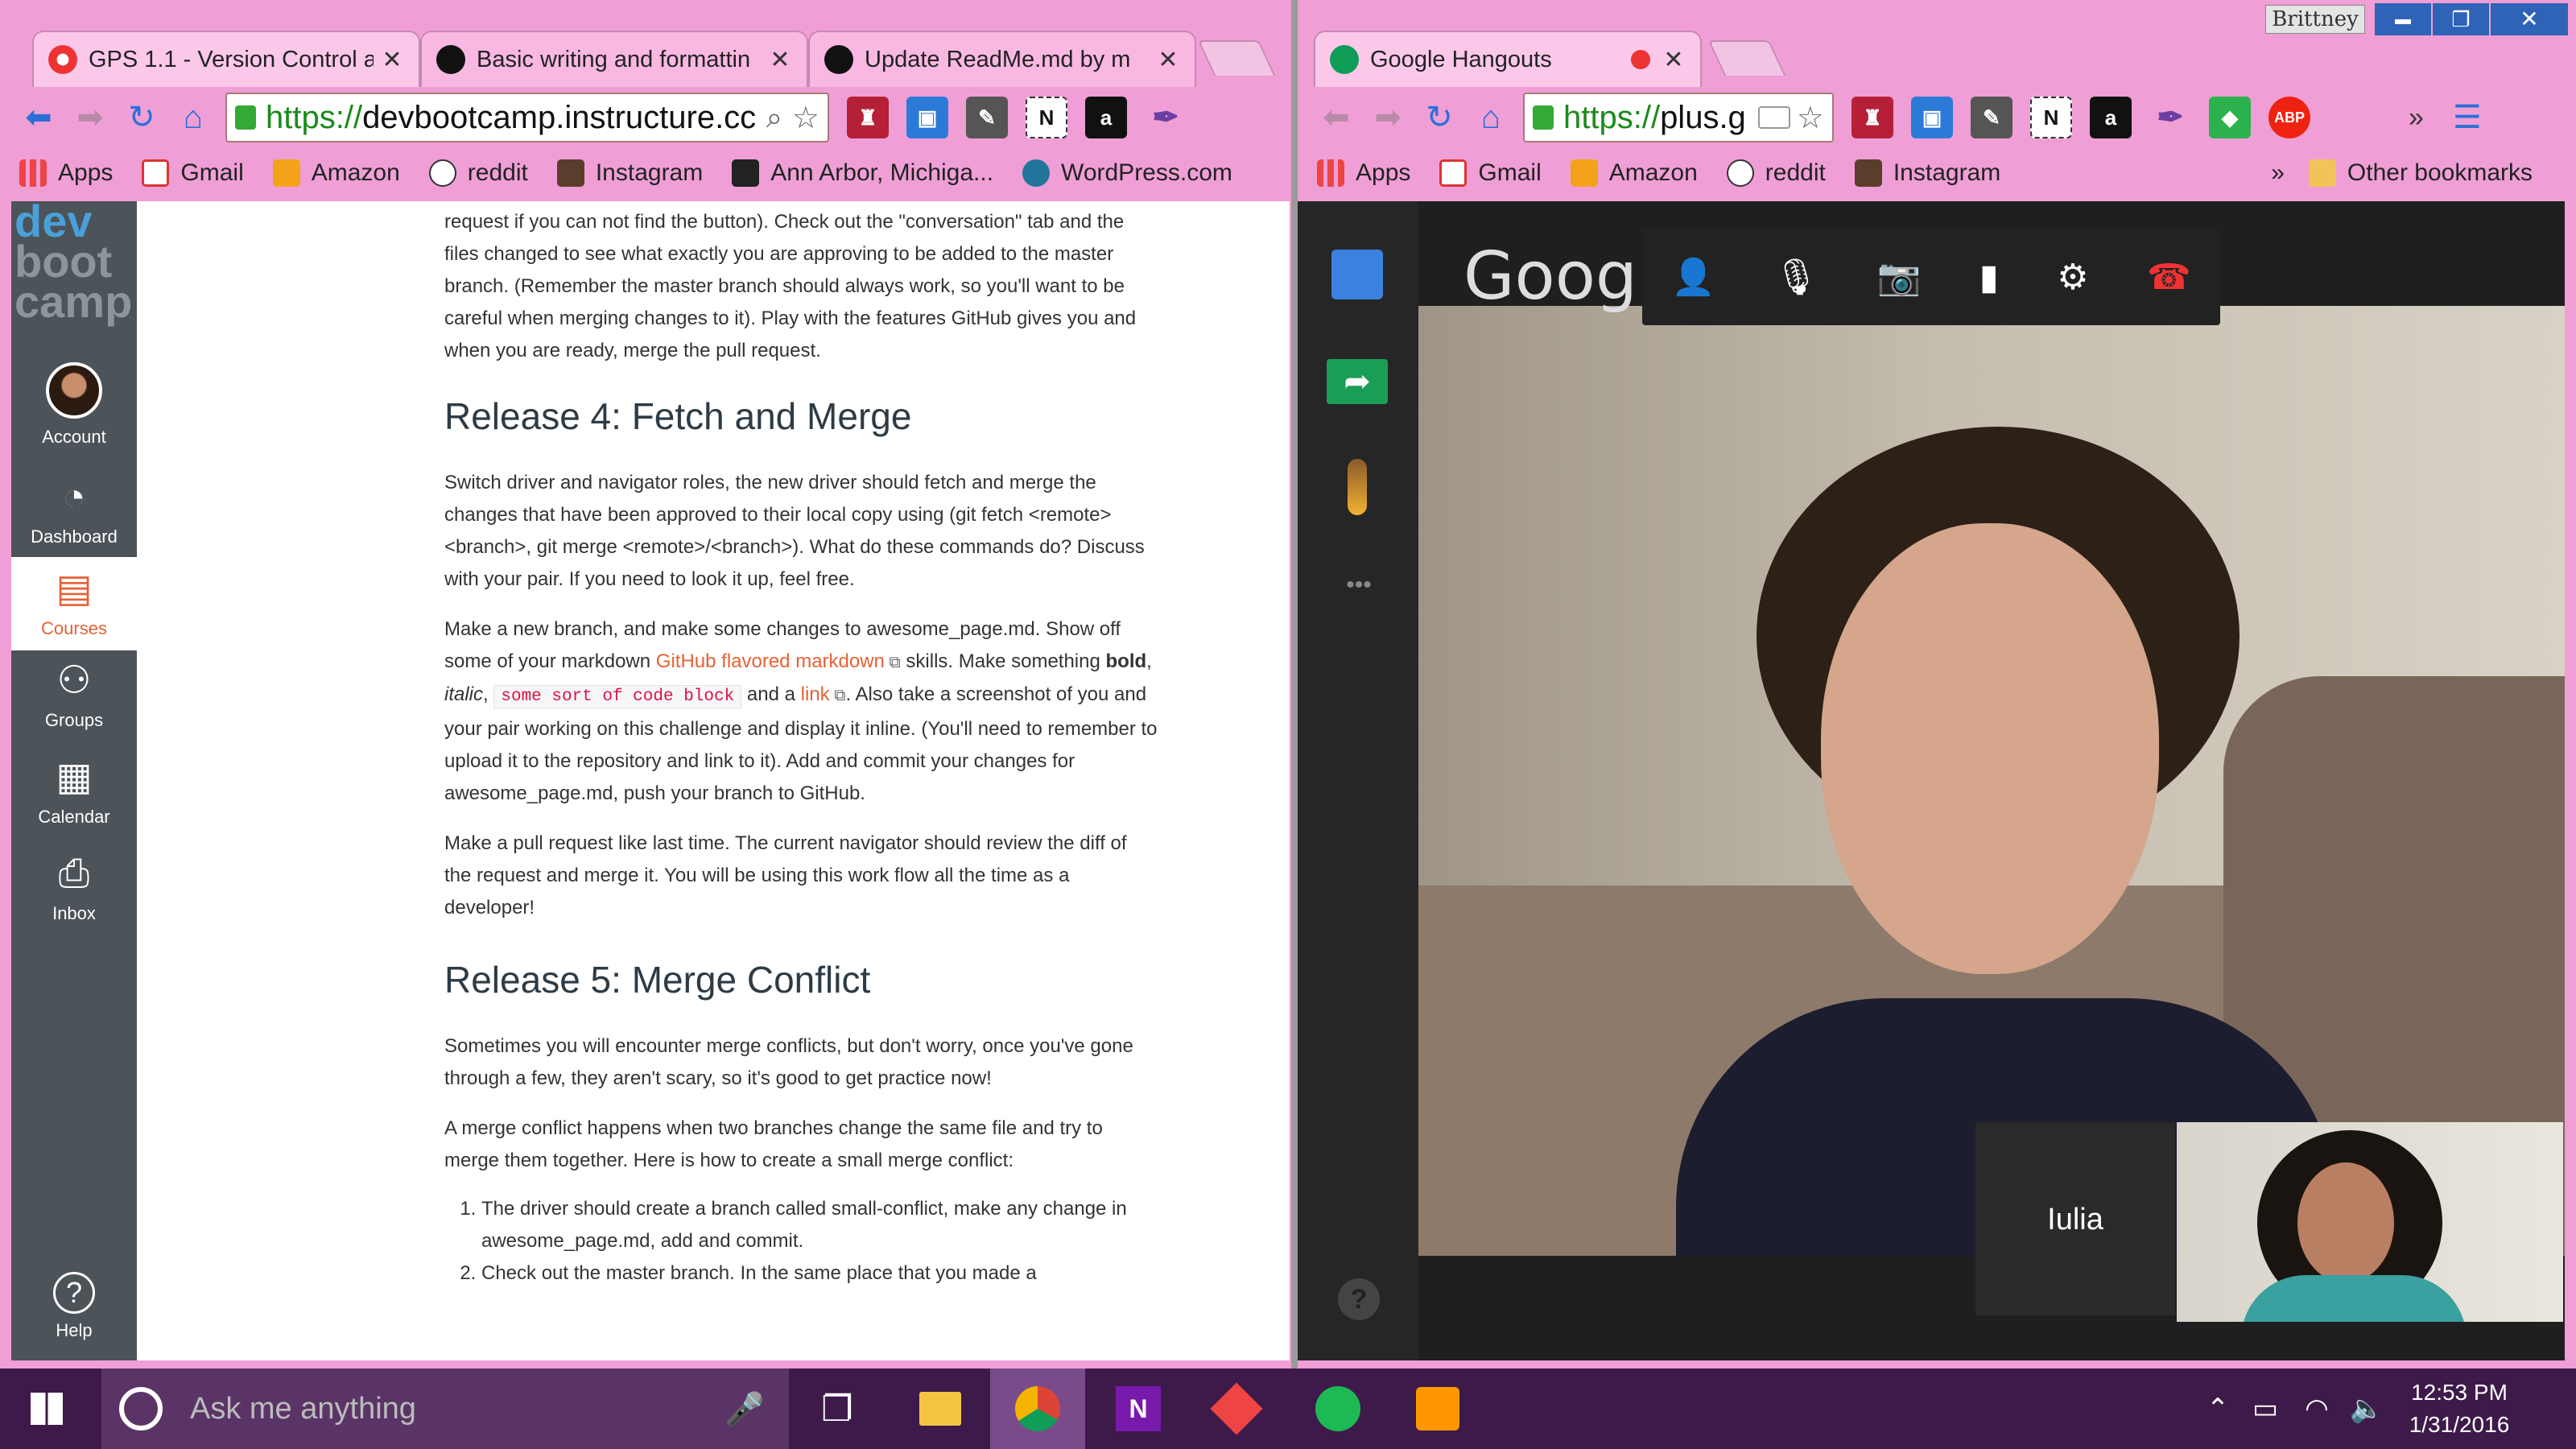 This screenshot has height=1449, width=2576. Describe the element at coordinates (2316, 1408) in the screenshot. I see `wifi-icon: ◠` at that location.